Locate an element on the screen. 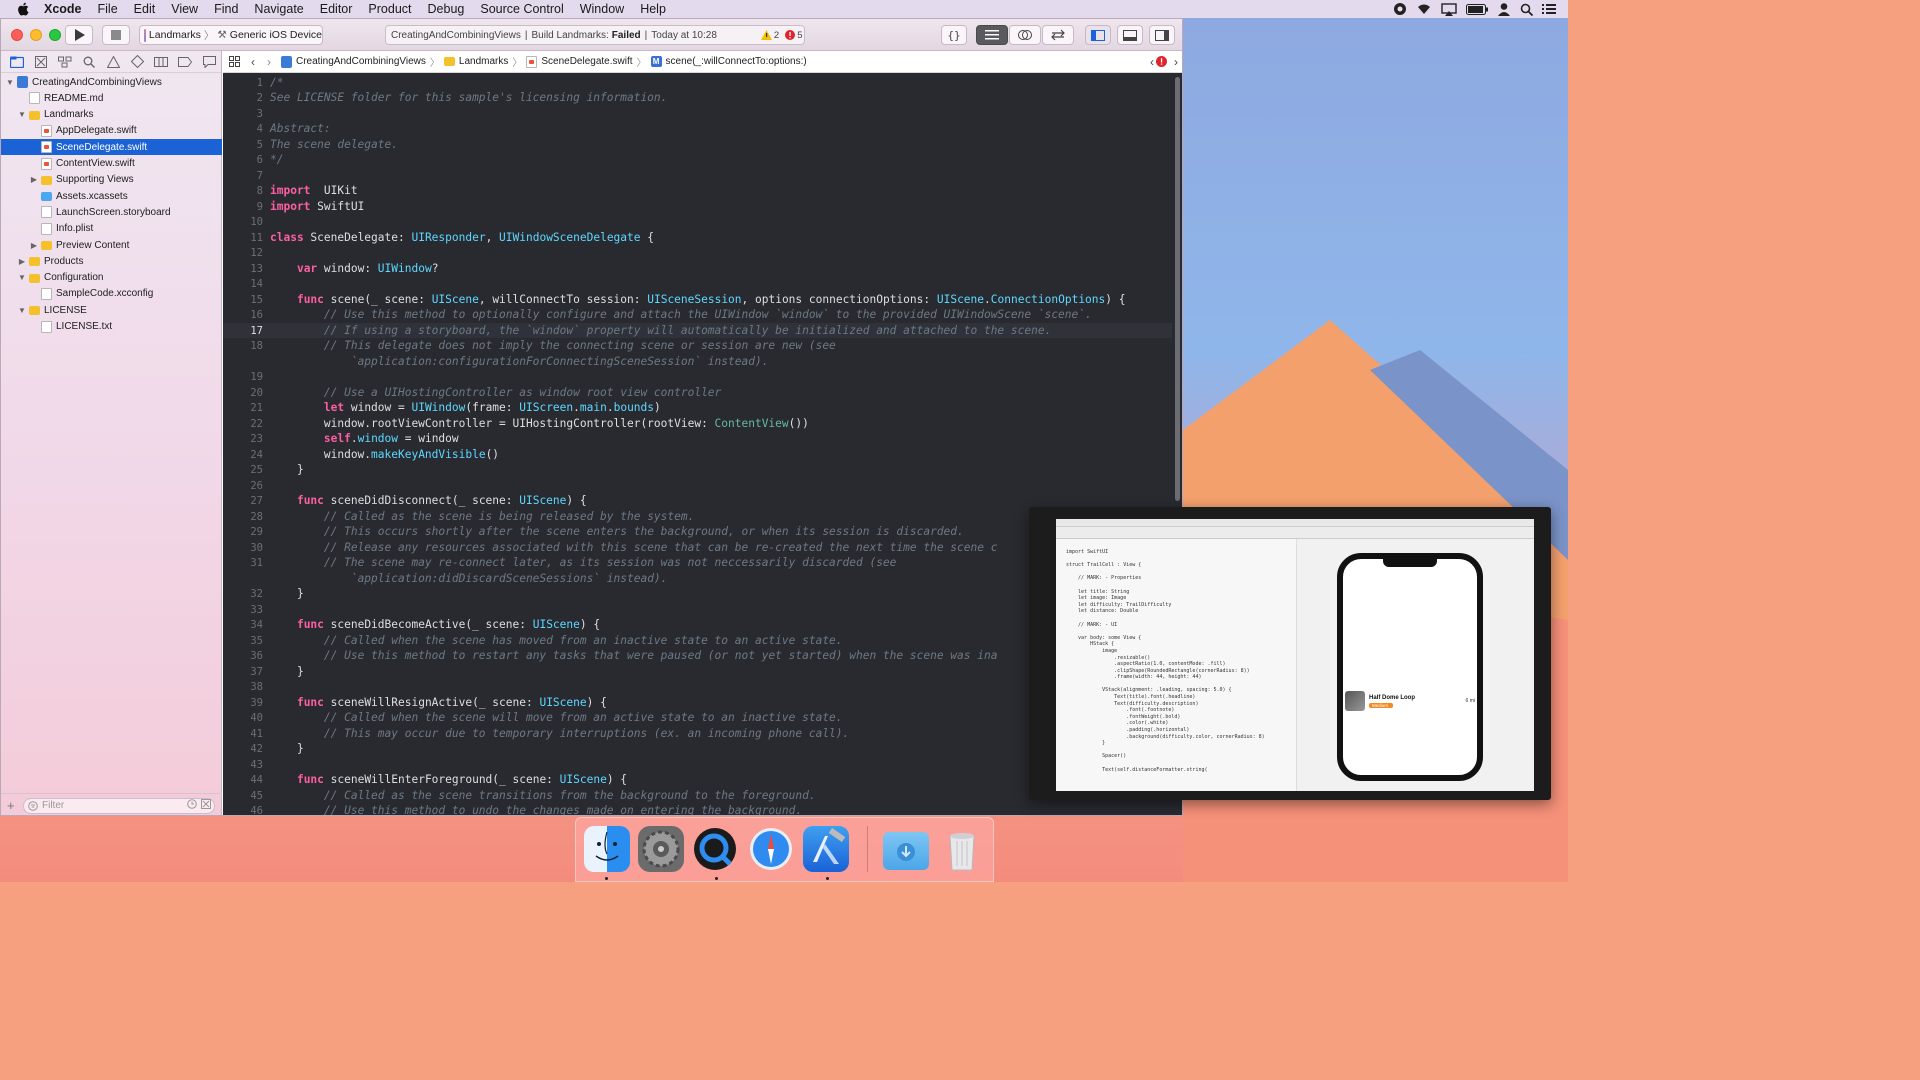  navigator-item: ▼ Landmarks is located at coordinates (111, 115).